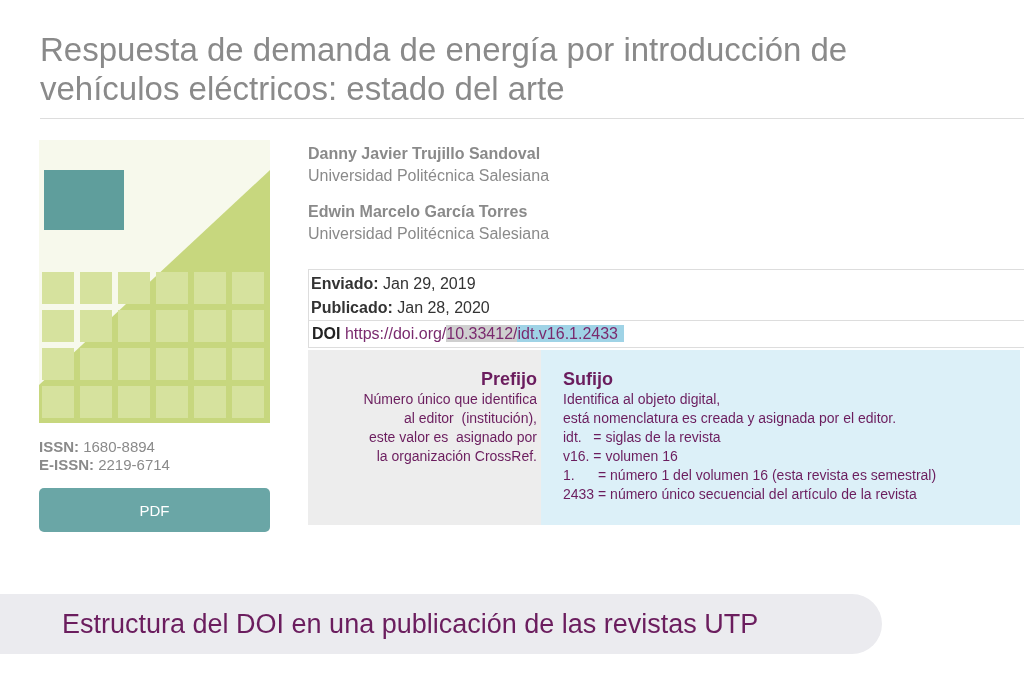 This screenshot has width=1024, height=699. I want to click on doi-prefix: 10.33412/, so click(482, 333).